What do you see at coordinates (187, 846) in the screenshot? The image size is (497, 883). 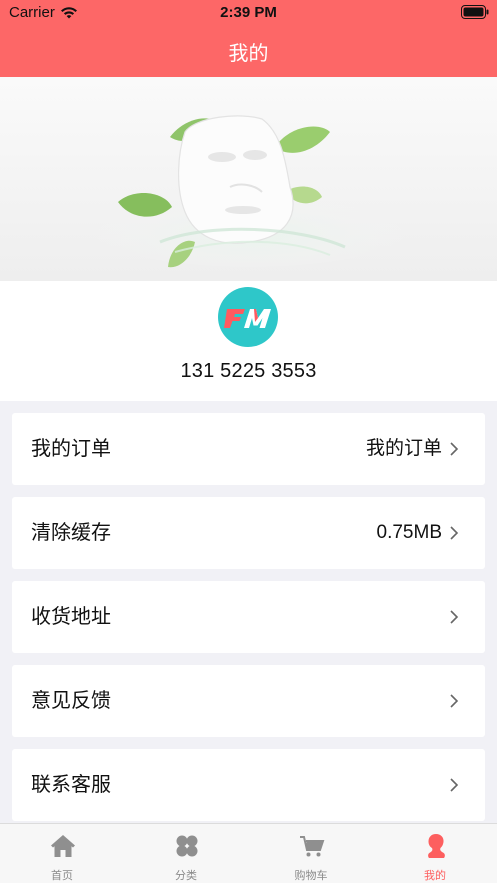 I see `category-icon` at bounding box center [187, 846].